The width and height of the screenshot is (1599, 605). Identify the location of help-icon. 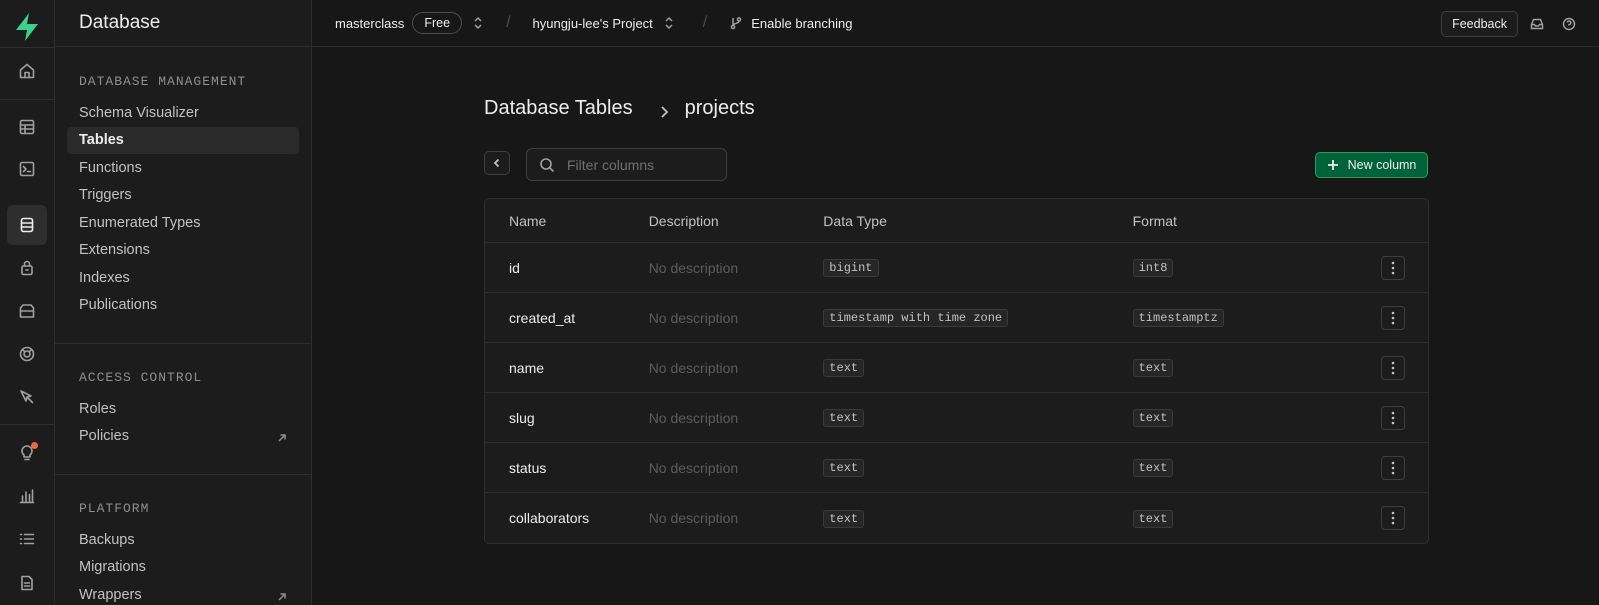
(1569, 24).